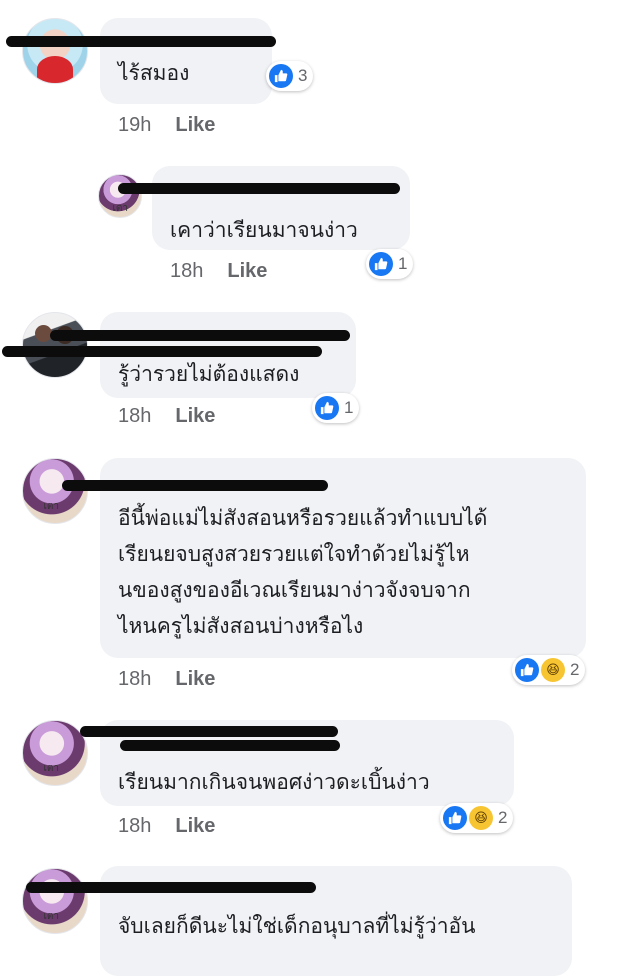  I want to click on timestamp: 19h, so click(134, 125).